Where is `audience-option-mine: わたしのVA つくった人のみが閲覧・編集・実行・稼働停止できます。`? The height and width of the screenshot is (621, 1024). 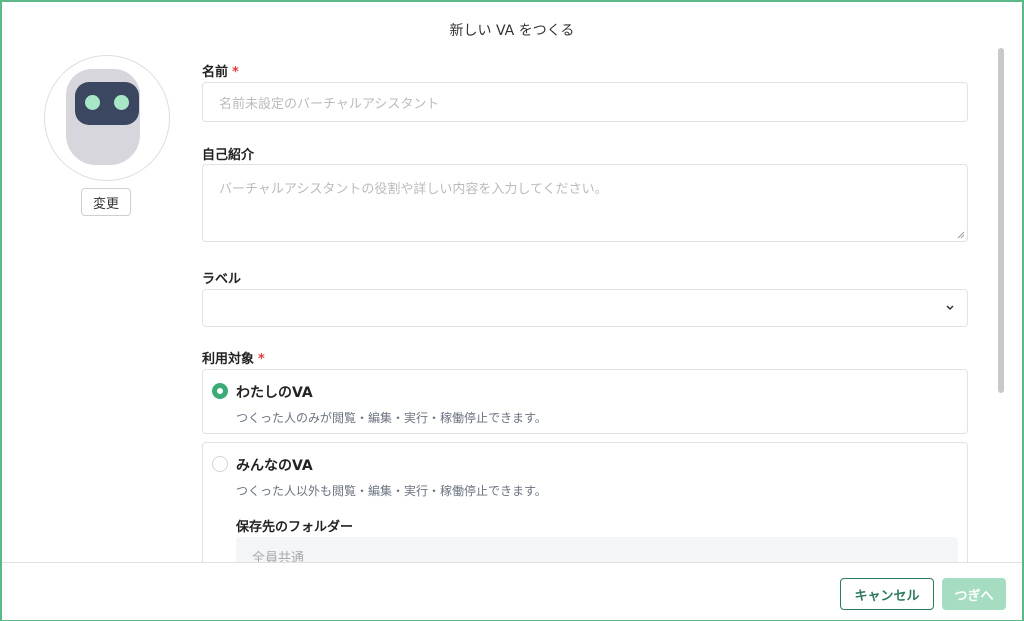 audience-option-mine: わたしのVA つくった人のみが閲覧・編集・実行・稼働停止できます。 is located at coordinates (585, 401).